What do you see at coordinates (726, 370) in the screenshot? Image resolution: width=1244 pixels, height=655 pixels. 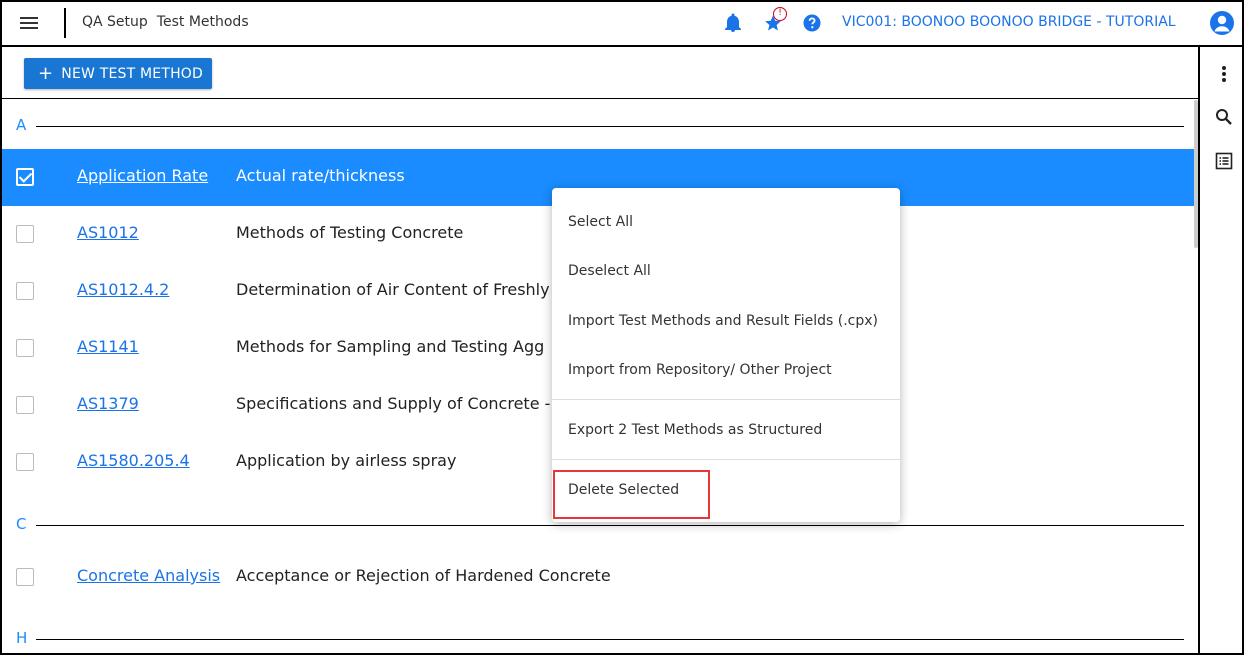 I see `menu-item-import-repository: Import from Repository/ Other Project` at bounding box center [726, 370].